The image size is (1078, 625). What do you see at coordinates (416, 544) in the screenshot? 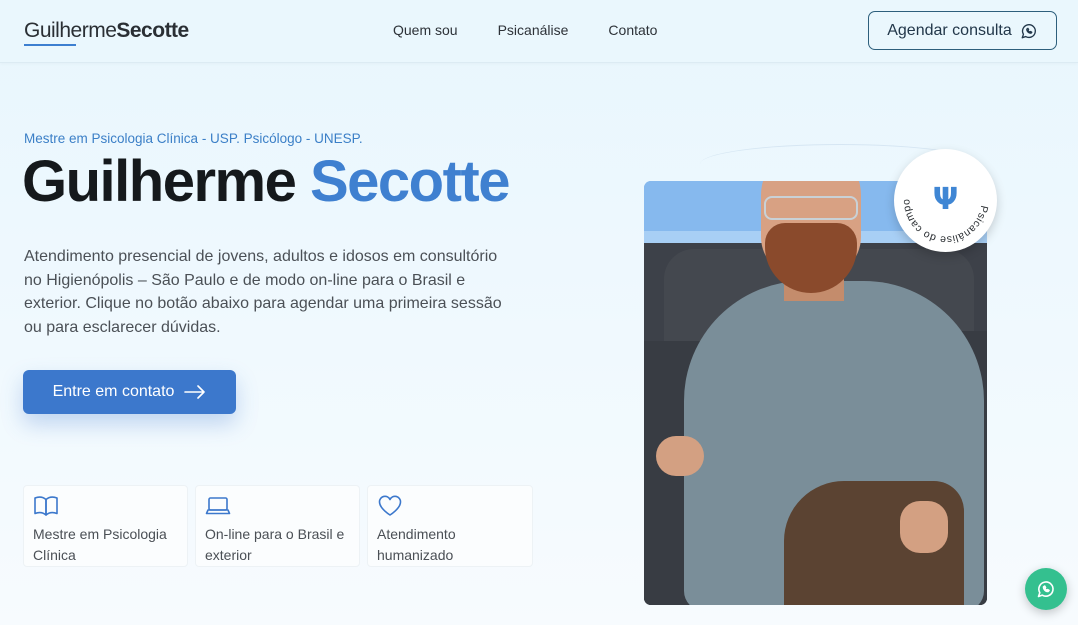
I see `feature-text: Atendimento humanizado` at bounding box center [416, 544].